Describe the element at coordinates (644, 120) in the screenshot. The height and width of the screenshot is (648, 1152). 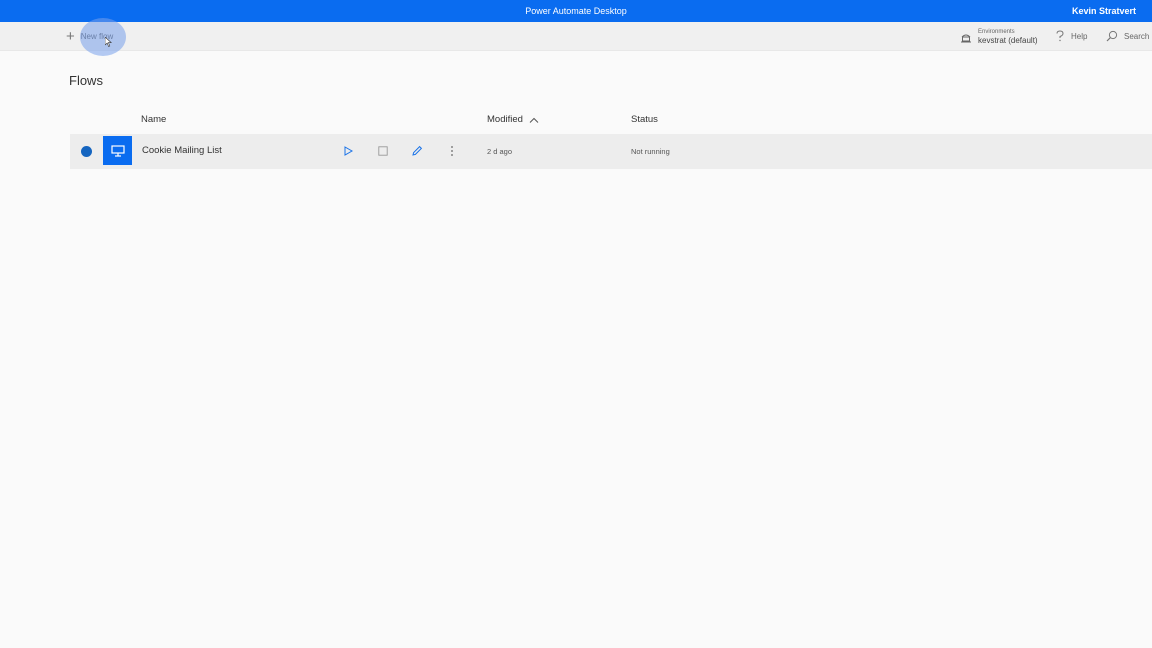
I see `column-header-status: Status` at that location.